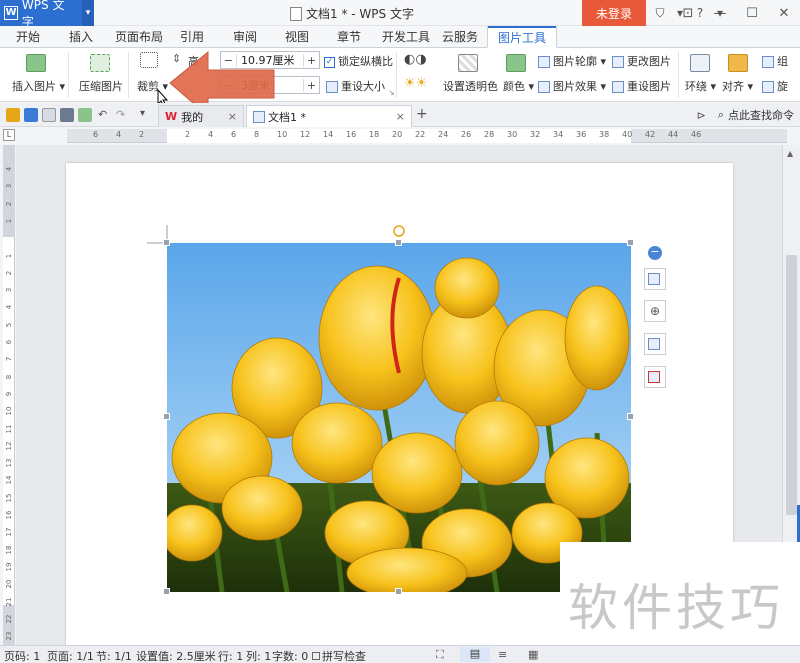 Image resolution: width=800 pixels, height=663 pixels. What do you see at coordinates (630, 416) in the screenshot?
I see `resize-handle-right` at bounding box center [630, 416].